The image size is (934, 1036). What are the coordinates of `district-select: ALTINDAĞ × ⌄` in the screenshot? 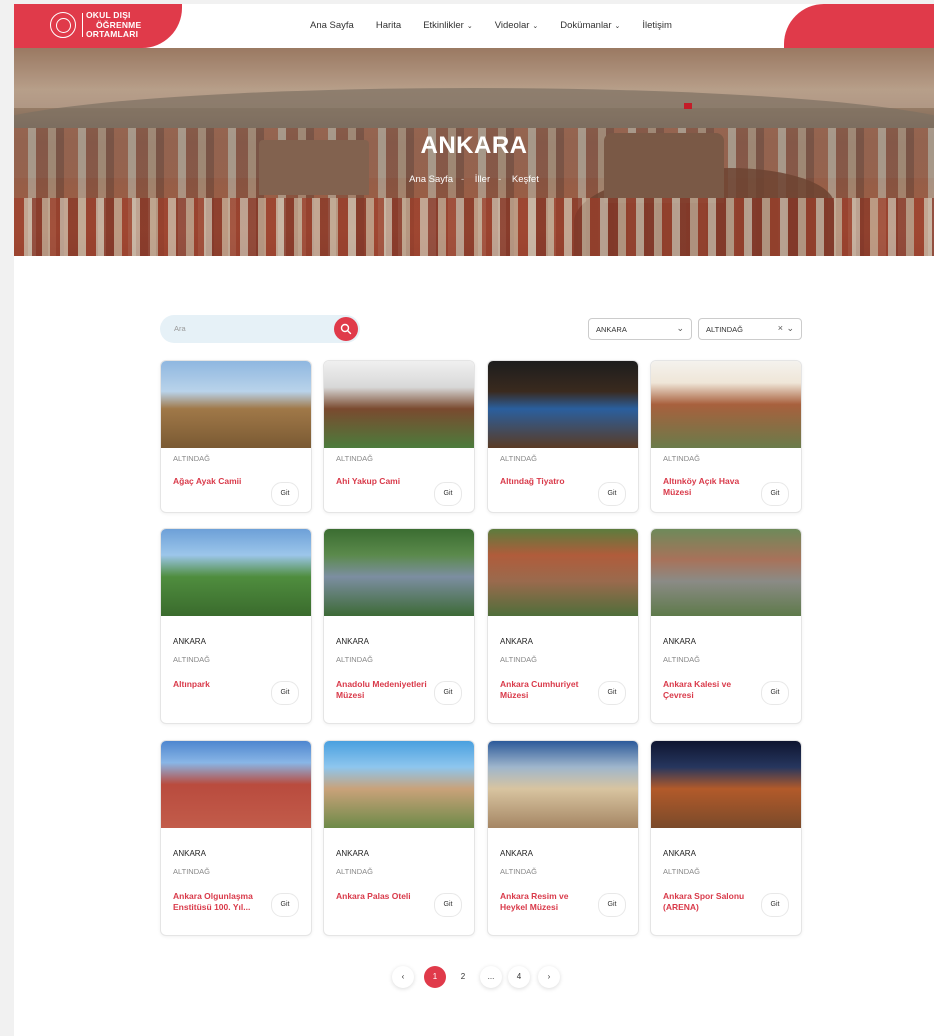 It's located at (750, 329).